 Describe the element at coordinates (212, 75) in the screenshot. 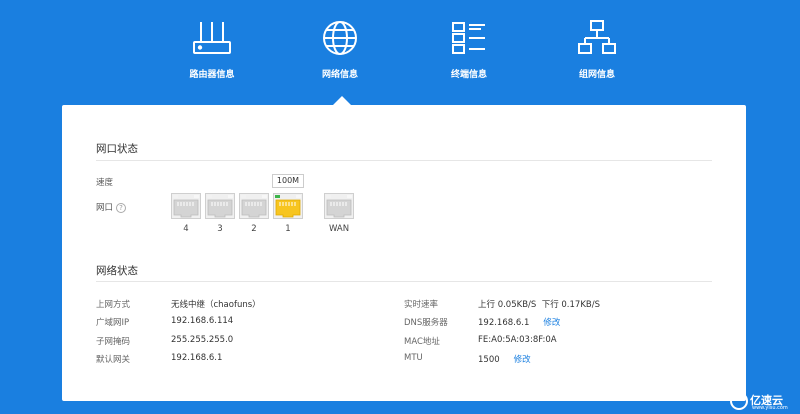

I see `nav-label: 路由器信息` at that location.